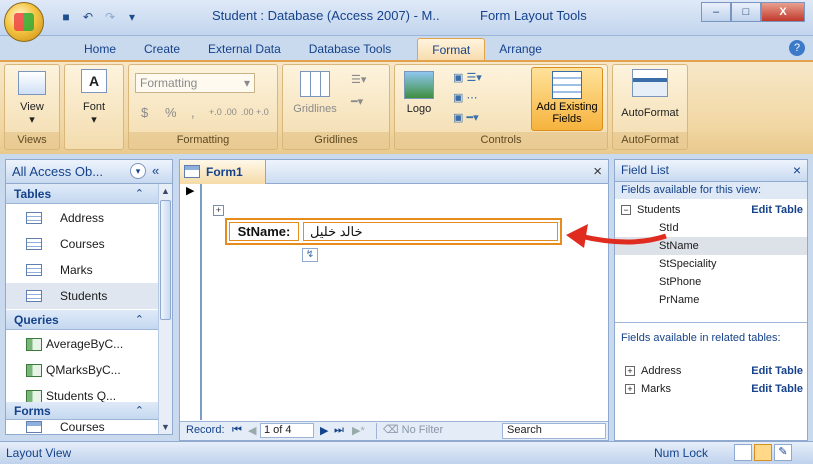 This screenshot has height=464, width=813. What do you see at coordinates (237, 430) in the screenshot?
I see `first-record-icon: ⏮` at bounding box center [237, 430].